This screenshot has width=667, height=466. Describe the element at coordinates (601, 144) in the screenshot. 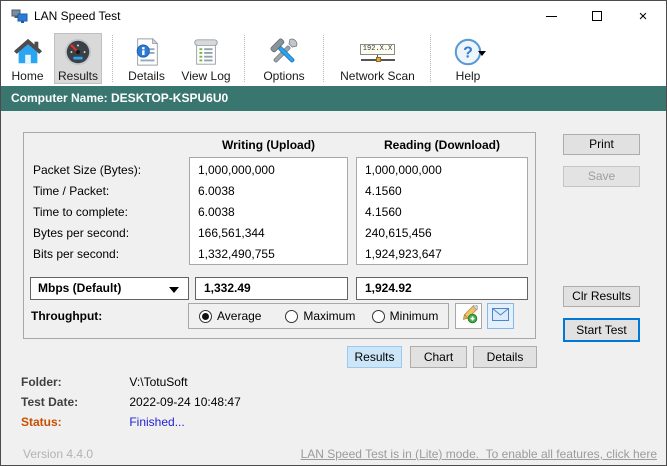

I see `print-button: Print` at that location.